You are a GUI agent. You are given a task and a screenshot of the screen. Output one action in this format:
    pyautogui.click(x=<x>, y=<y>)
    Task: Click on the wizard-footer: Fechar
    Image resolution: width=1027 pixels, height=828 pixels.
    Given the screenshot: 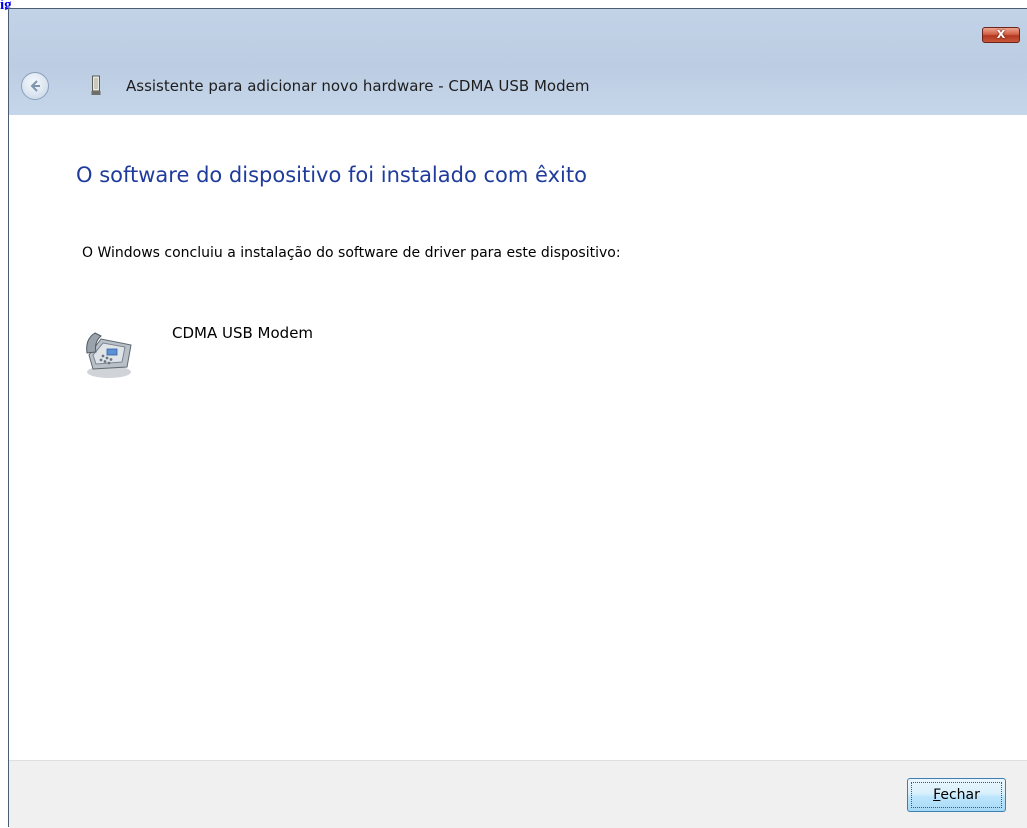 What is the action you would take?
    pyautogui.click(x=518, y=794)
    